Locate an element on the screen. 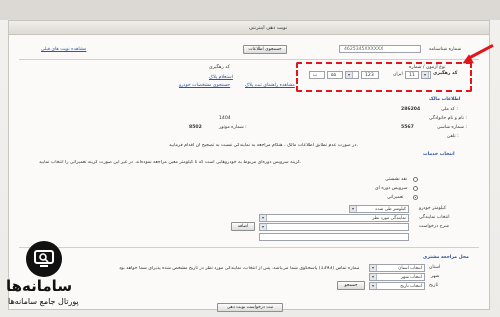 Image resolution: width=500 pixels, height=317 pixels. province-label: استان is located at coordinates (435, 267).